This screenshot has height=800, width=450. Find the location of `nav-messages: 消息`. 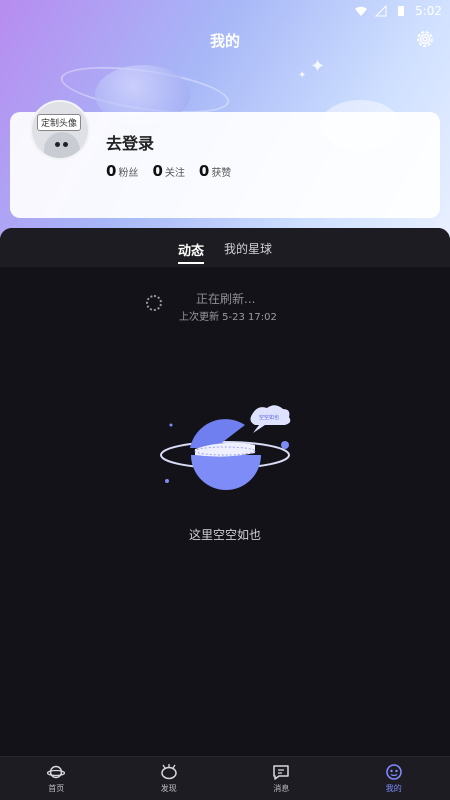

nav-messages: 消息 is located at coordinates (281, 778).